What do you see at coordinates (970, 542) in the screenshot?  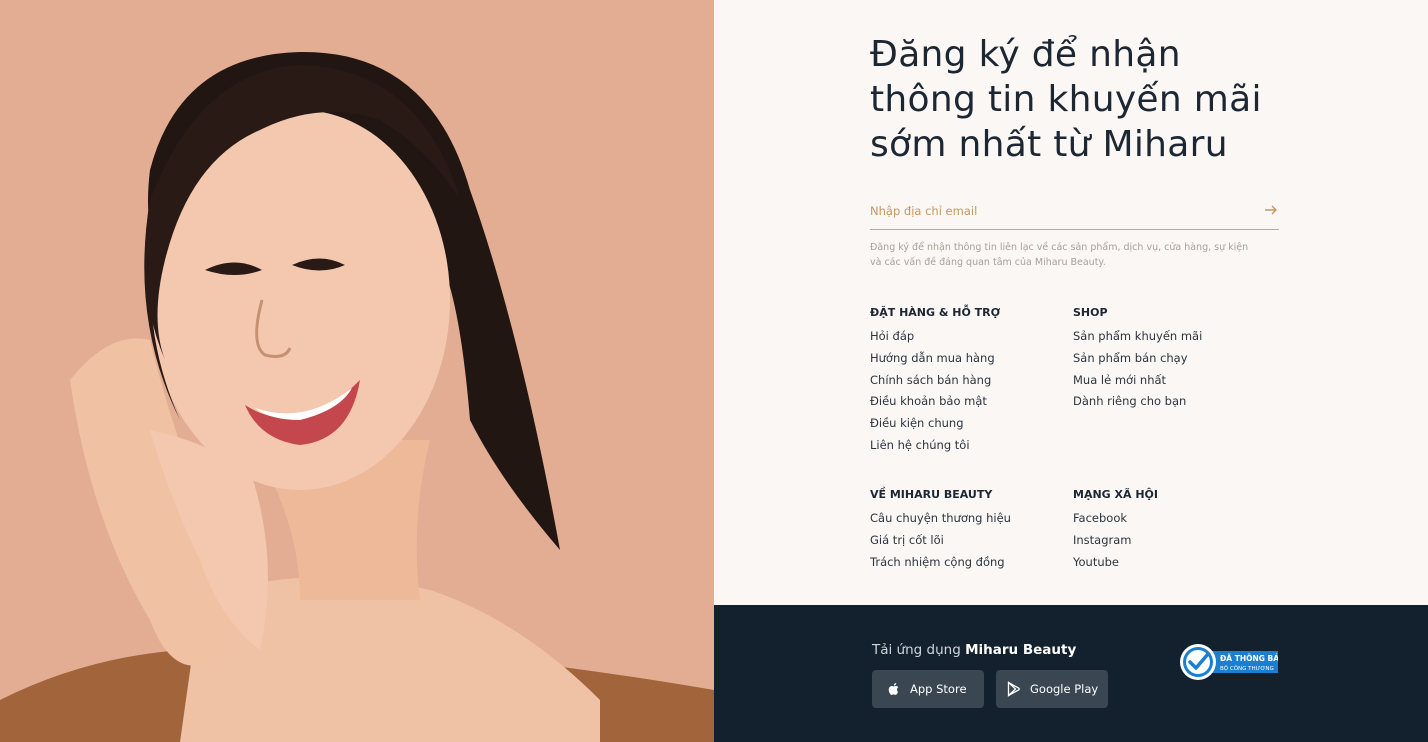 I see `link-core-values: Giá trị cốt lõi` at bounding box center [970, 542].